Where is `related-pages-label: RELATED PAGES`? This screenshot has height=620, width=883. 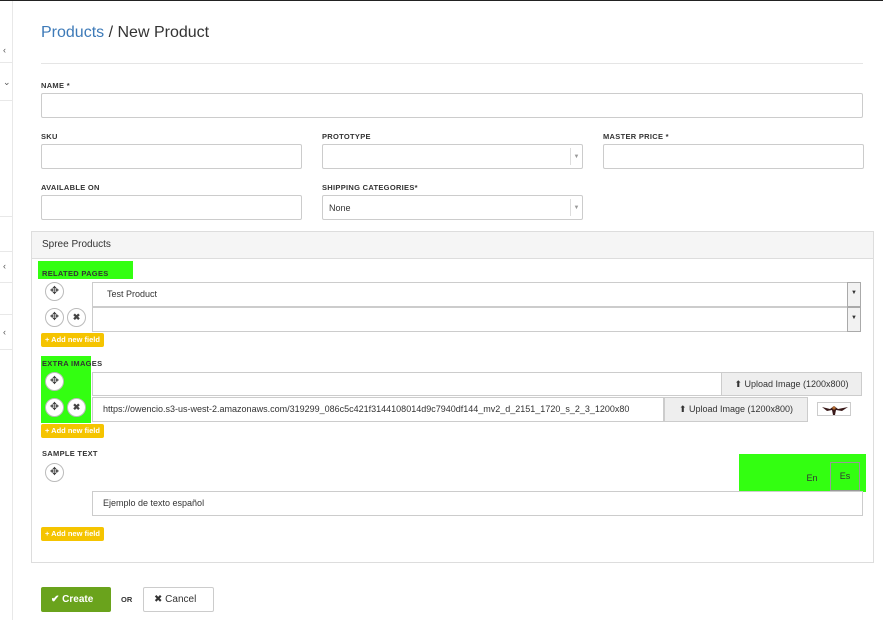 related-pages-label: RELATED PAGES is located at coordinates (75, 273).